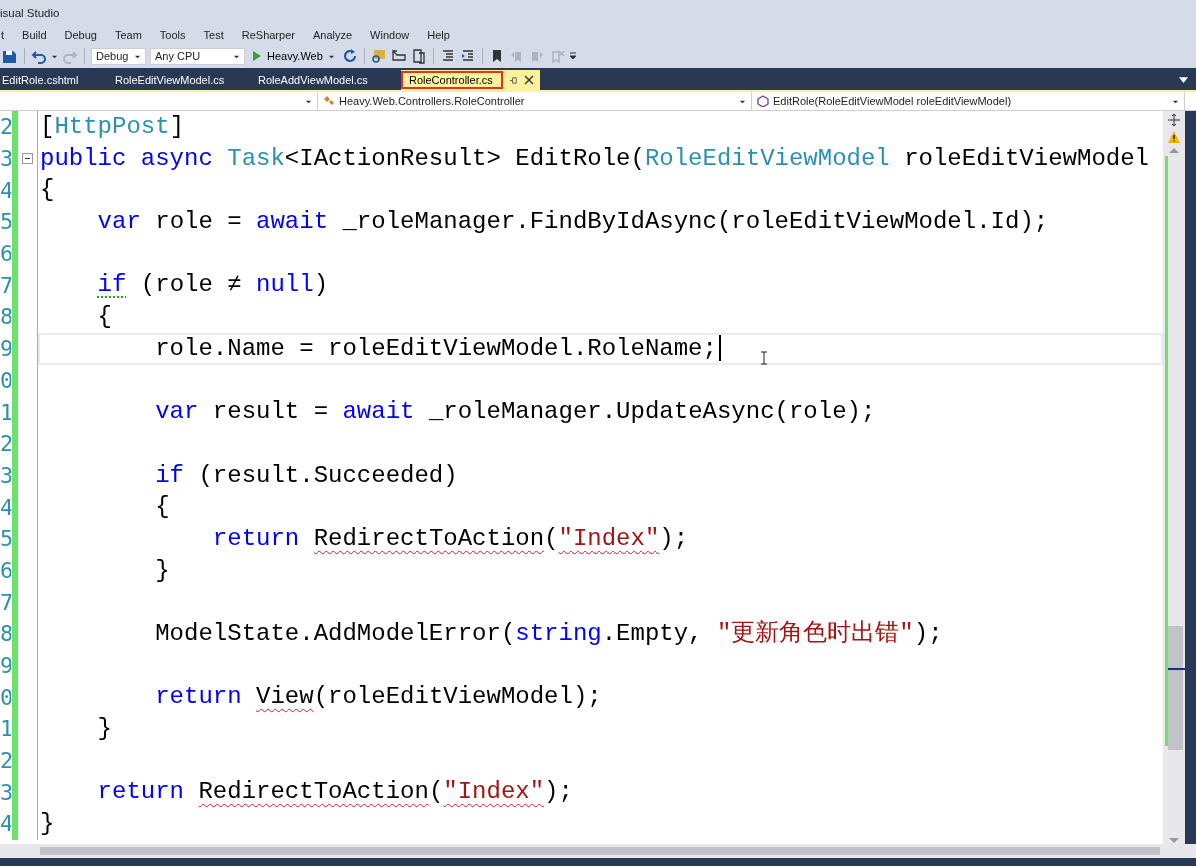 The image size is (1196, 866). Describe the element at coordinates (184, 80) in the screenshot. I see `file-tab: RoleEditViewModel.cs` at that location.